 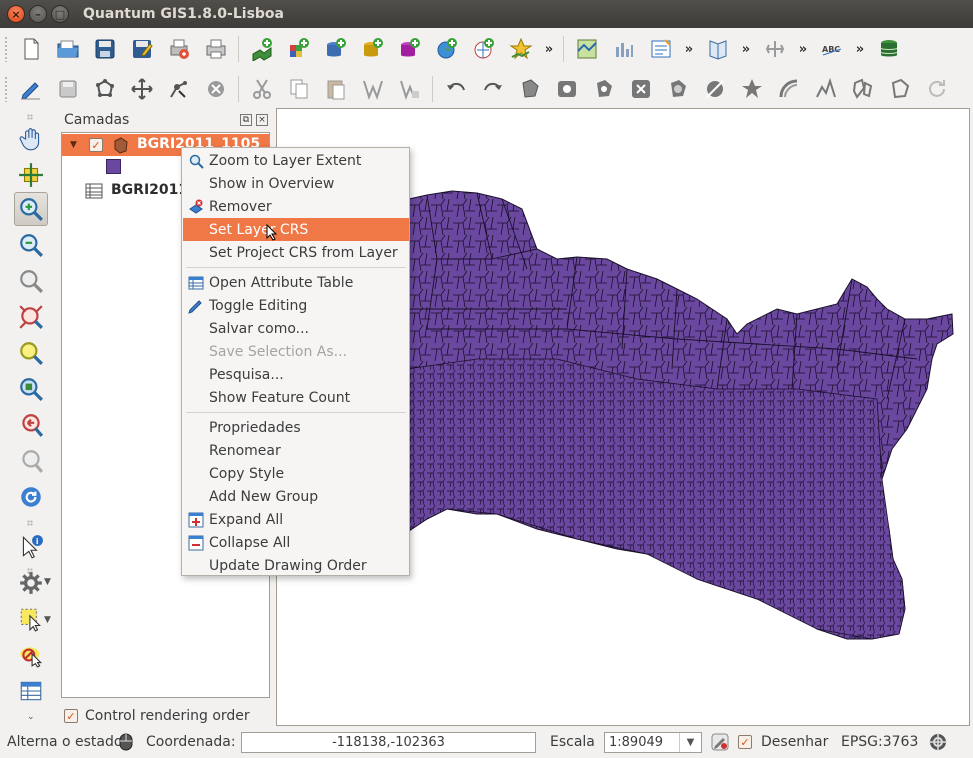 I want to click on mouse-toggle-icon, so click(x=126, y=742).